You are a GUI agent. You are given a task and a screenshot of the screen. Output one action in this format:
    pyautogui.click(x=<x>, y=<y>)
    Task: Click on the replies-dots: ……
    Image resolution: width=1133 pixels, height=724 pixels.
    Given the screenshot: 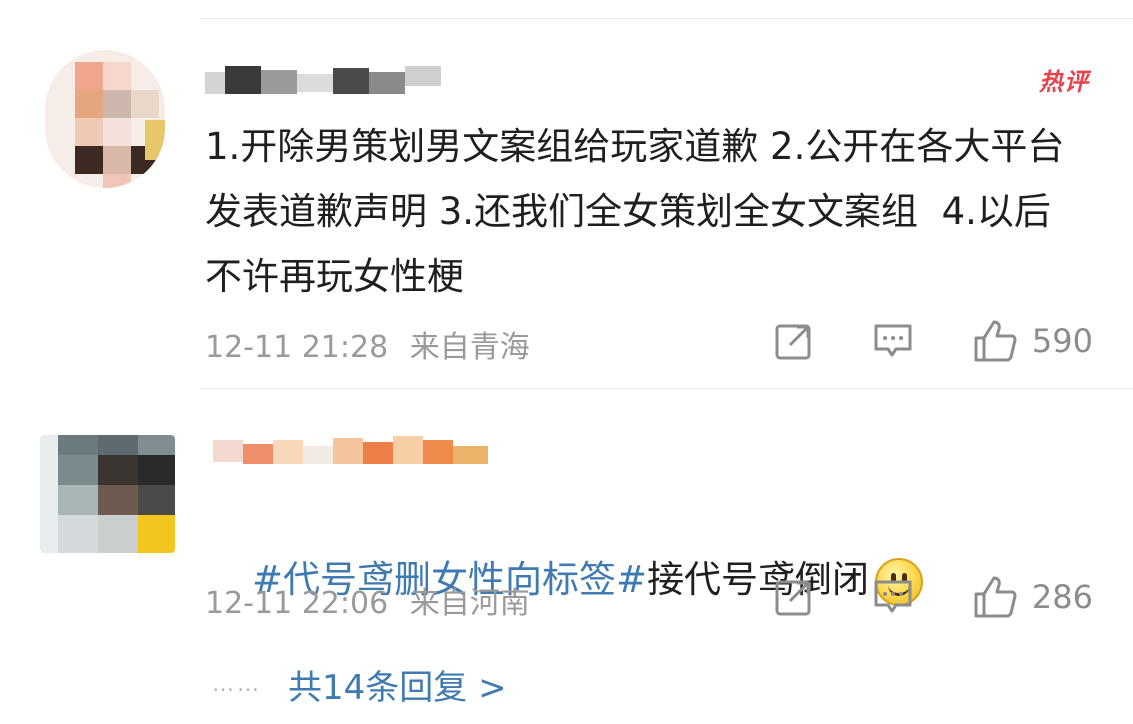 What is the action you would take?
    pyautogui.click(x=237, y=684)
    